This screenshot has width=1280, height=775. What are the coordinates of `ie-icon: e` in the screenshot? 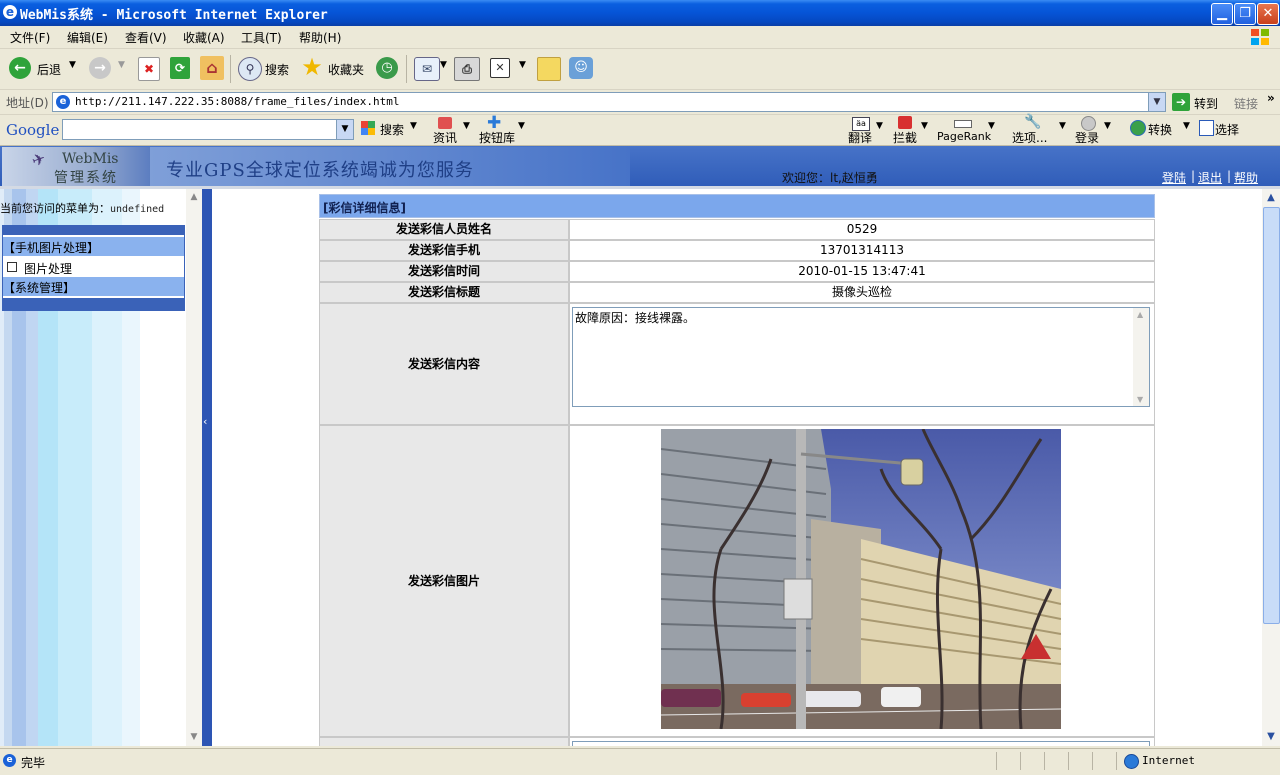 It's located at (10, 12).